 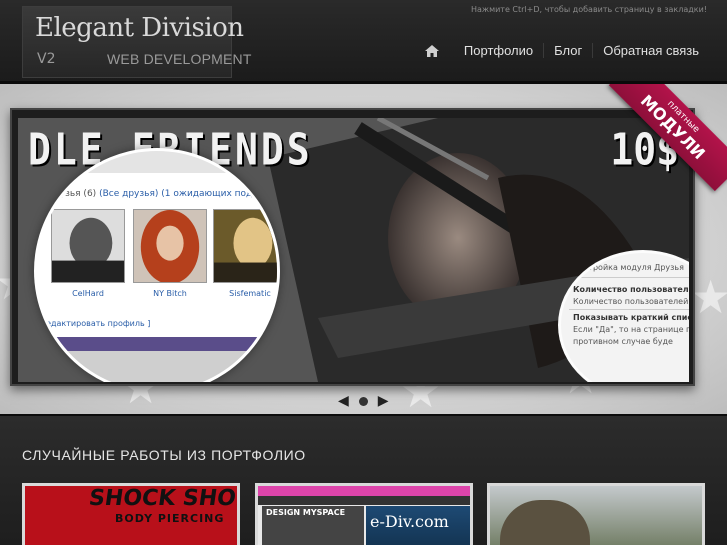 I want to click on thumb-topbar, so click(x=364, y=491).